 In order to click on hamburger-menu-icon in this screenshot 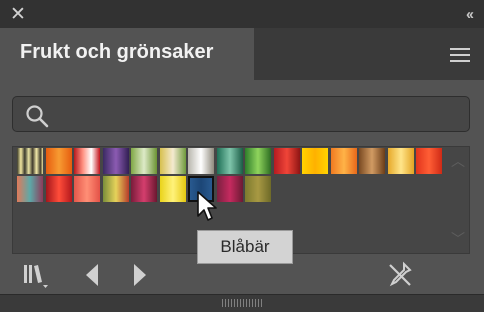, I will do `click(460, 55)`.